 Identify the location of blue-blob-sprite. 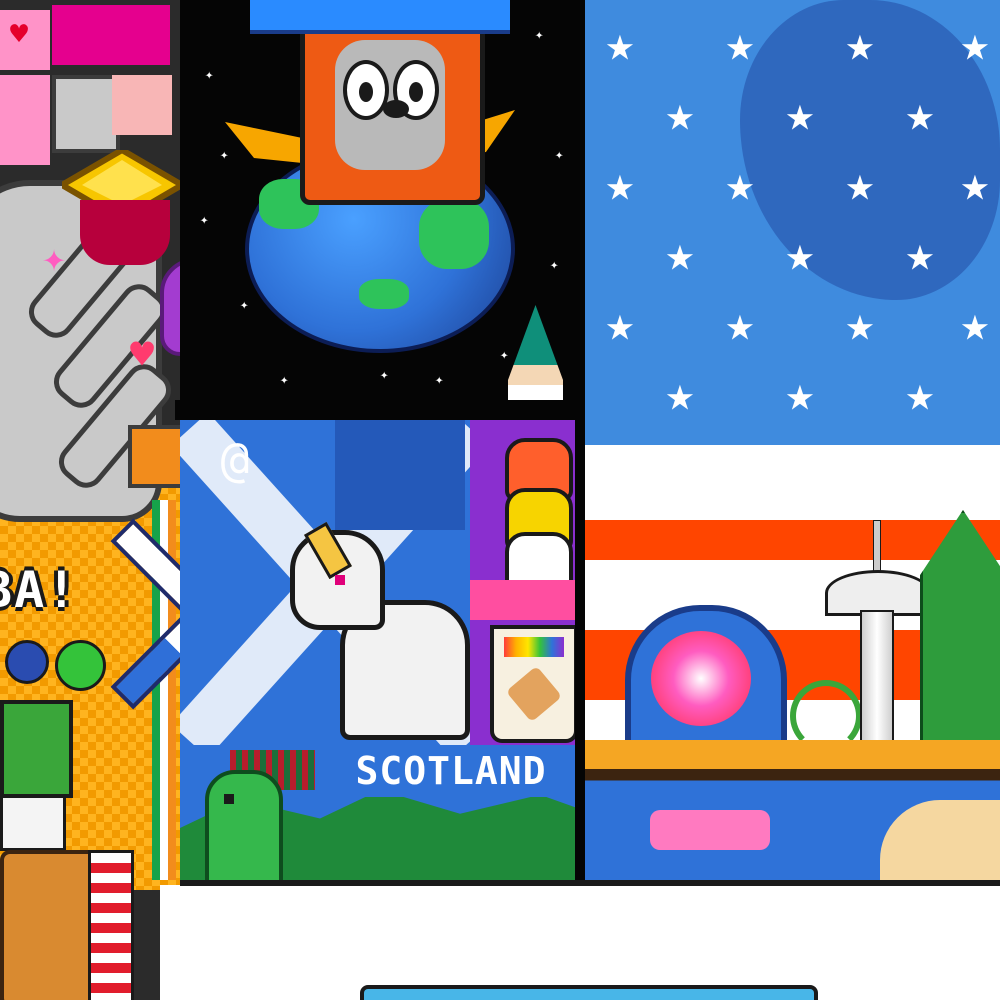
(27, 662).